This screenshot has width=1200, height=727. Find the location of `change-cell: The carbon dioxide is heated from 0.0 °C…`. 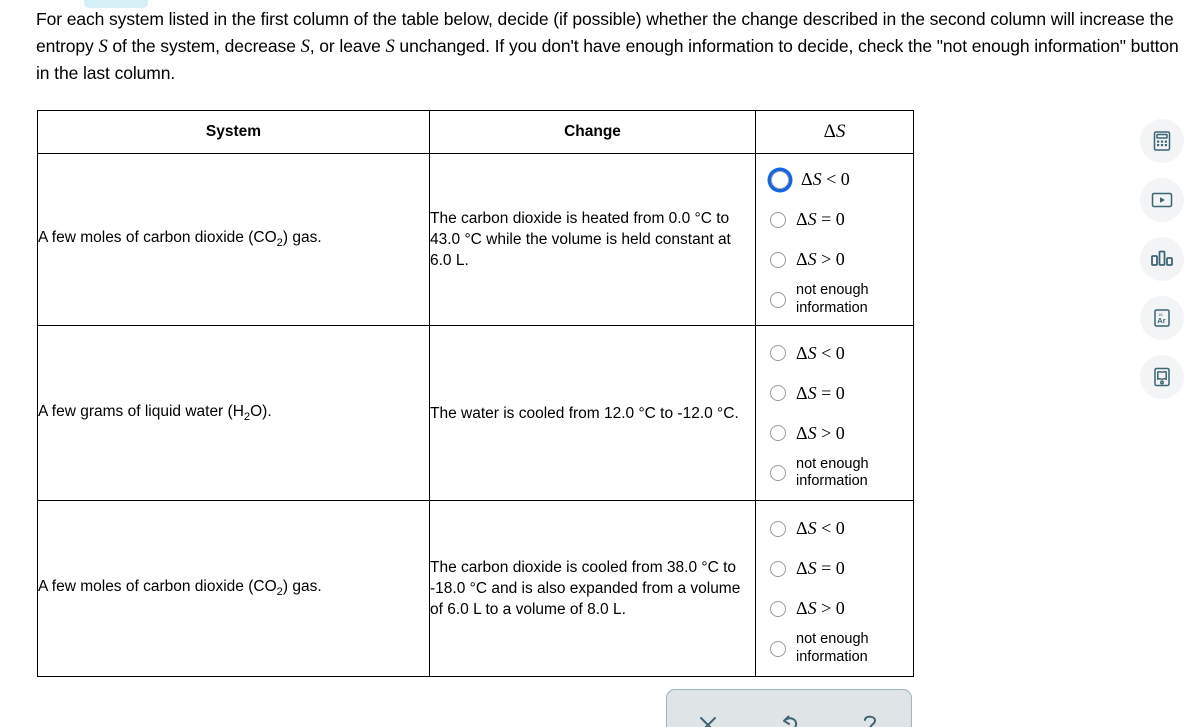

change-cell: The carbon dioxide is heated from 0.0 °C… is located at coordinates (592, 239).